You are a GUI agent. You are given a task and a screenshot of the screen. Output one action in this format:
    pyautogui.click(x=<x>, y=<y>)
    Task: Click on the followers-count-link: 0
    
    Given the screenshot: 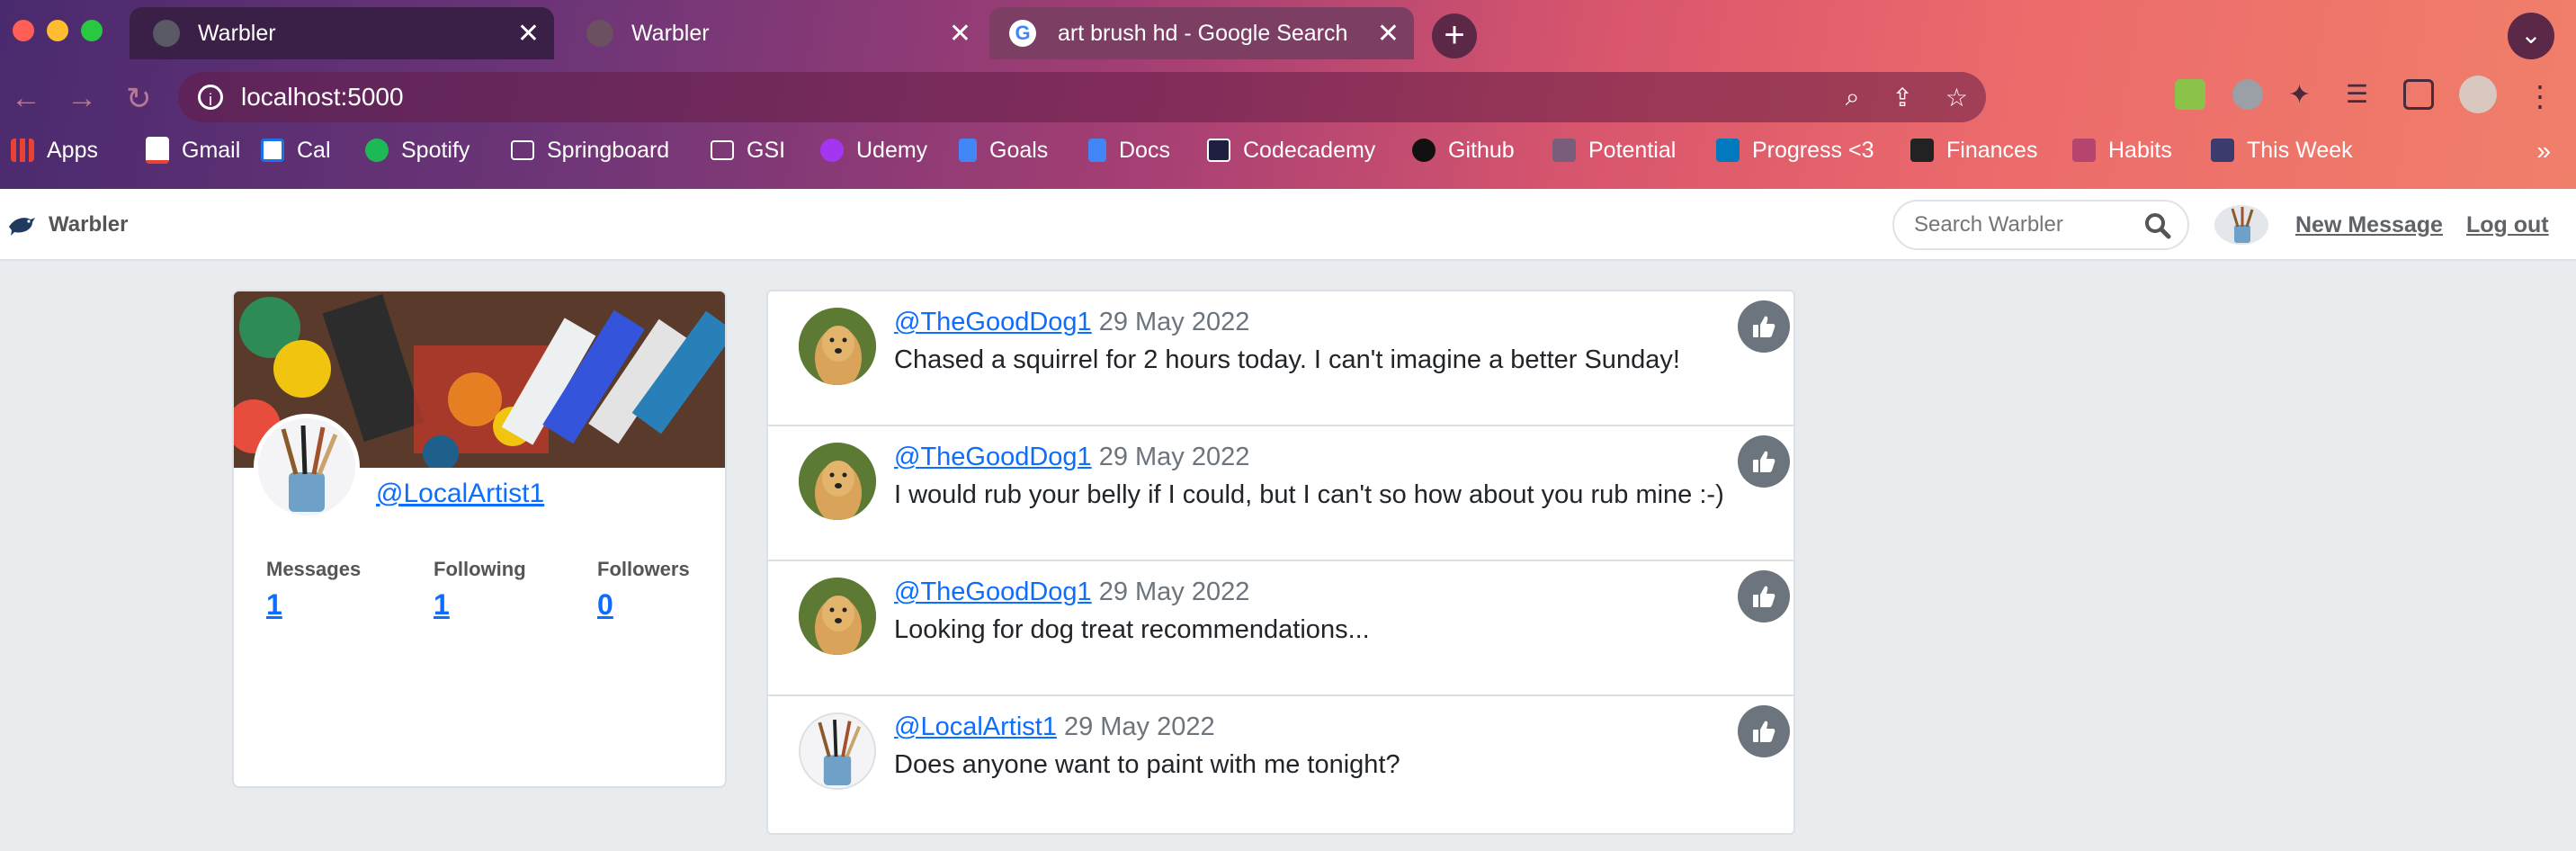 What is the action you would take?
    pyautogui.click(x=643, y=605)
    